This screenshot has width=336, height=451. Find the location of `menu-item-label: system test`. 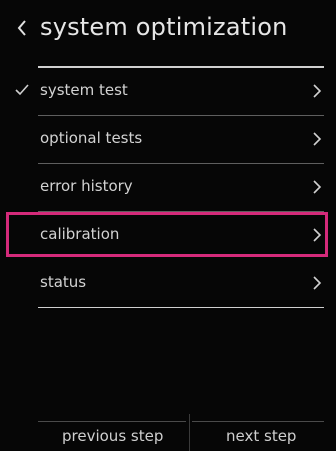

menu-item-label: system test is located at coordinates (84, 90).